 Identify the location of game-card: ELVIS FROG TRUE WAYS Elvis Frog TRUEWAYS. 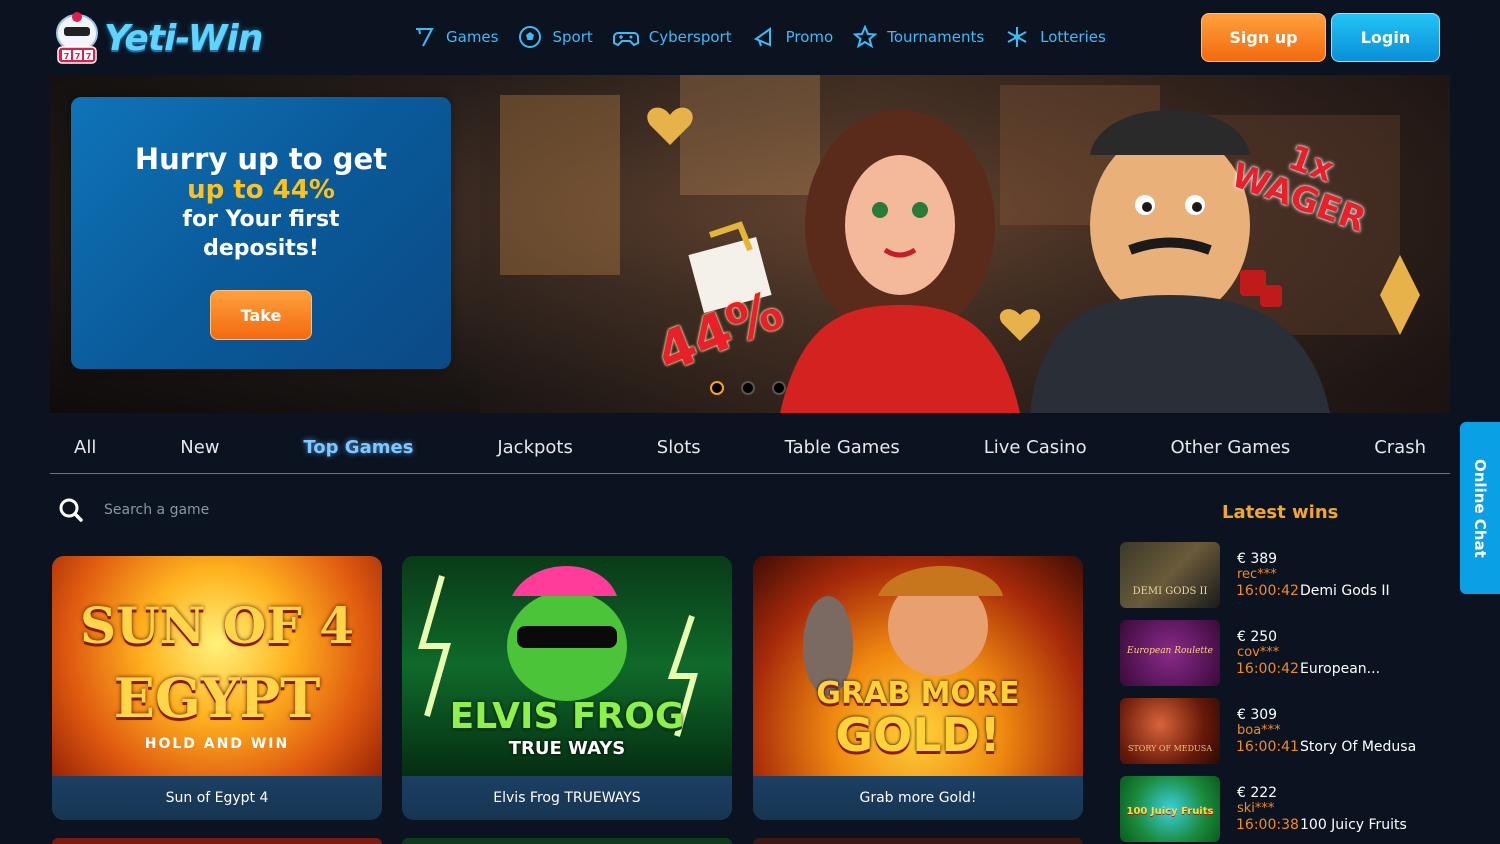
(567, 688).